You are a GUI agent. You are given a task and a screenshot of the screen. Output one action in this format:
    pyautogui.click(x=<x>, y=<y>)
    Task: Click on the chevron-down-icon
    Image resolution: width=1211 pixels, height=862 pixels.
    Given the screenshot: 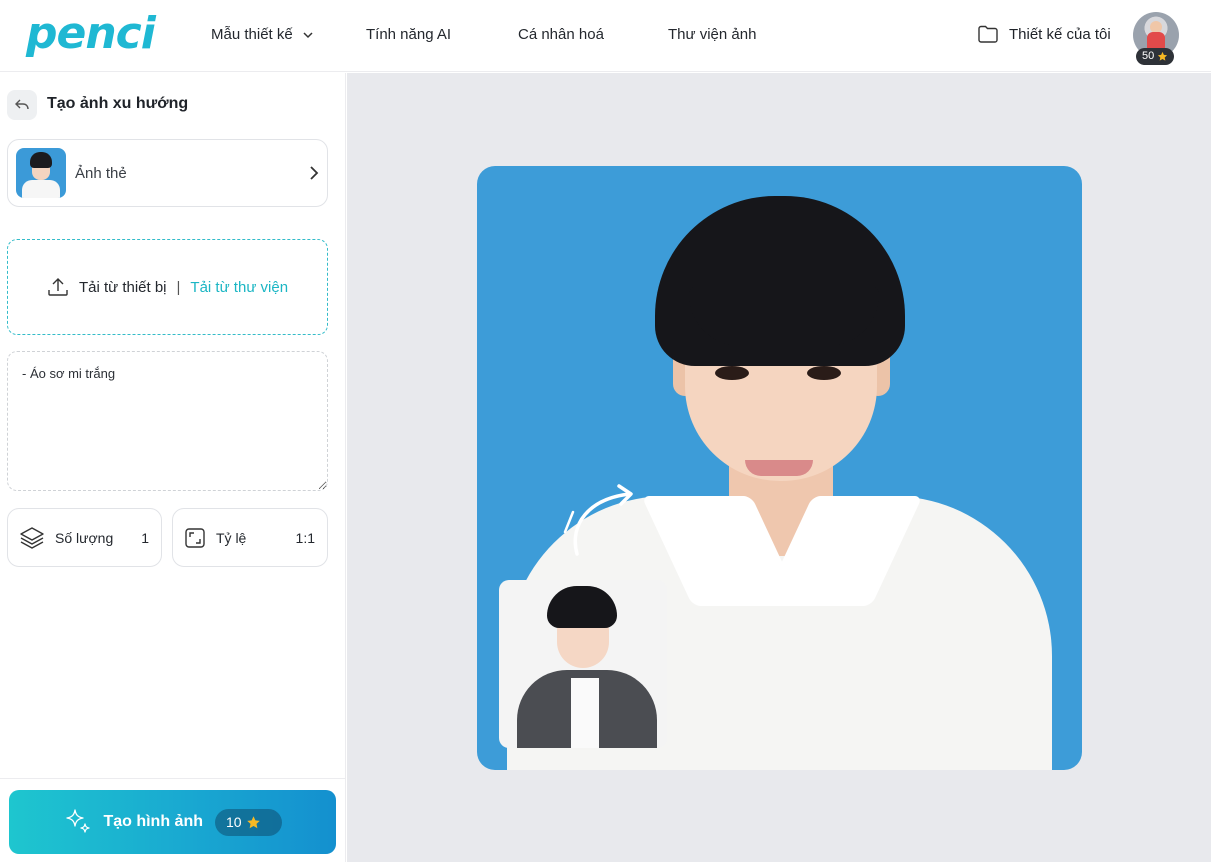 What is the action you would take?
    pyautogui.click(x=308, y=35)
    